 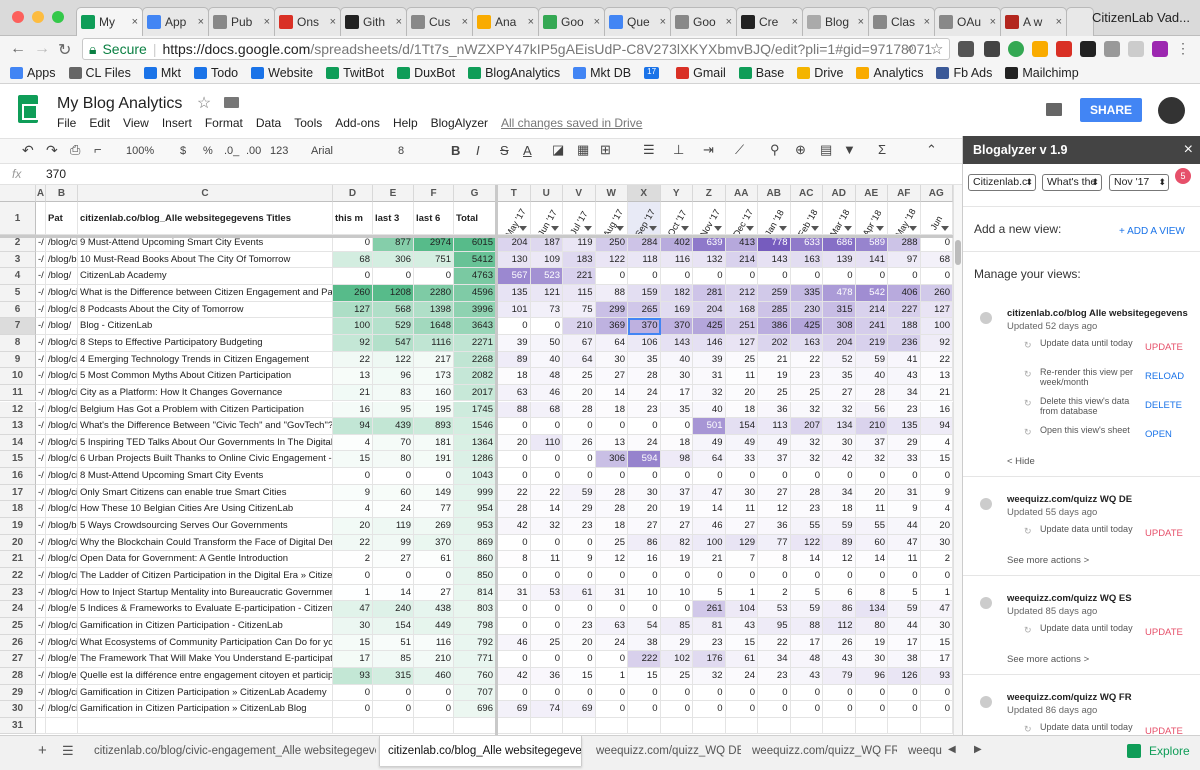 What do you see at coordinates (741, 460) in the screenshot?
I see `cell-month: 33` at bounding box center [741, 460].